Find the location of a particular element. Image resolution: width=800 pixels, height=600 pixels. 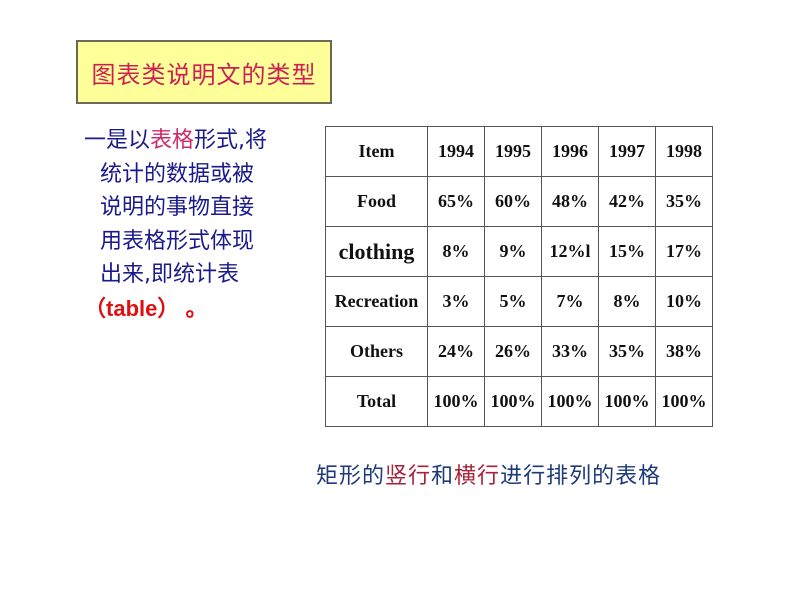

table-cell: 3% is located at coordinates (456, 301).